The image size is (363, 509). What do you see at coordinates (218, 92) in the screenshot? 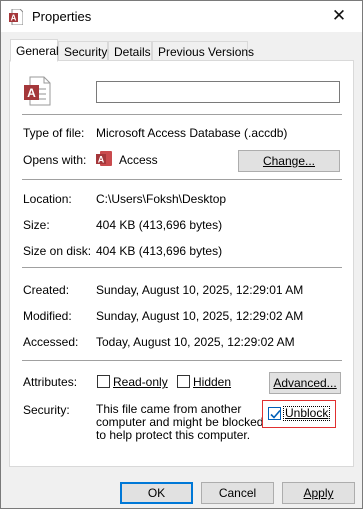
I see `file-name-input` at bounding box center [218, 92].